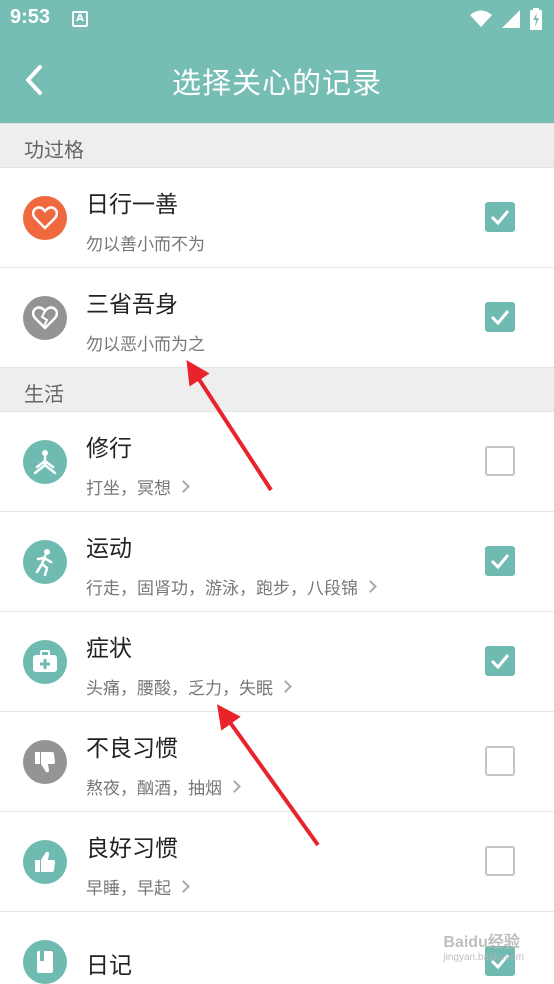 The image size is (554, 984). What do you see at coordinates (128, 489) in the screenshot?
I see `item-subtitle-text: 打坐，冥想` at bounding box center [128, 489].